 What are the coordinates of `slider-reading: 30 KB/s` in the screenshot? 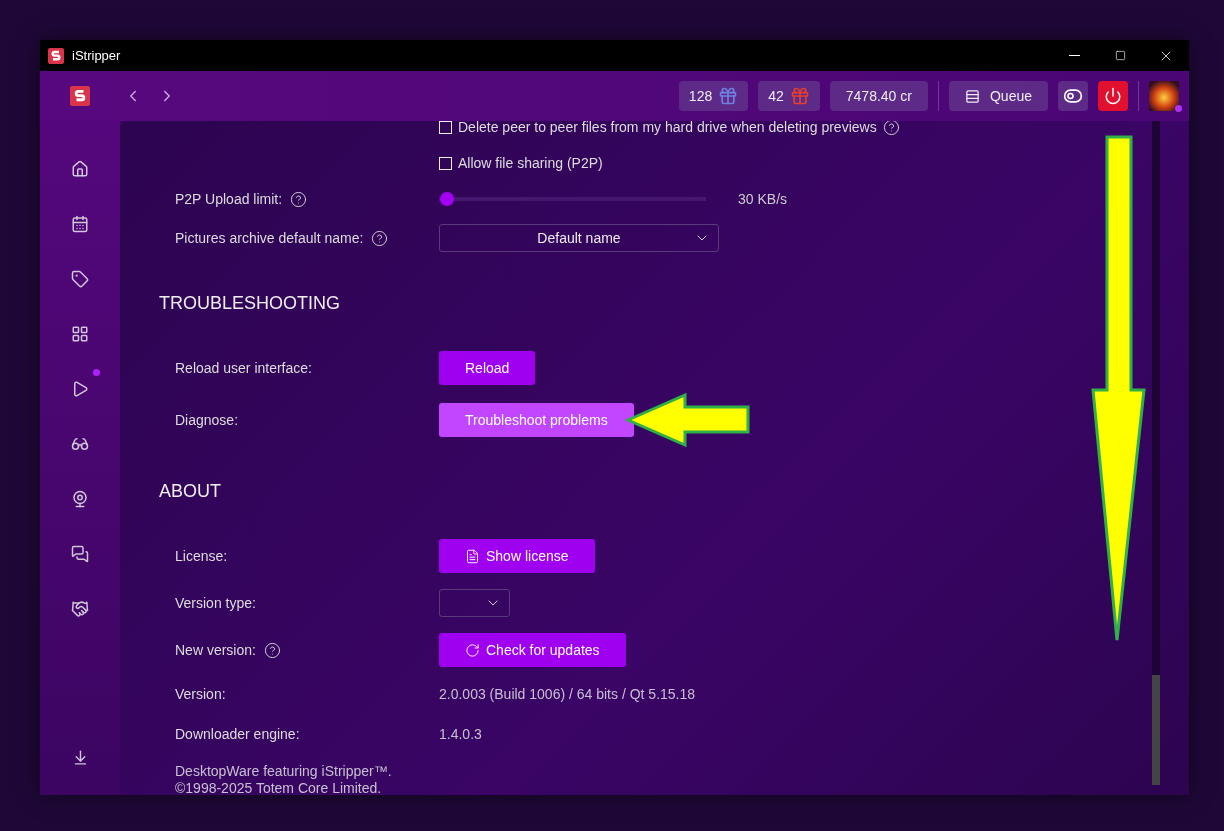 It's located at (763, 199).